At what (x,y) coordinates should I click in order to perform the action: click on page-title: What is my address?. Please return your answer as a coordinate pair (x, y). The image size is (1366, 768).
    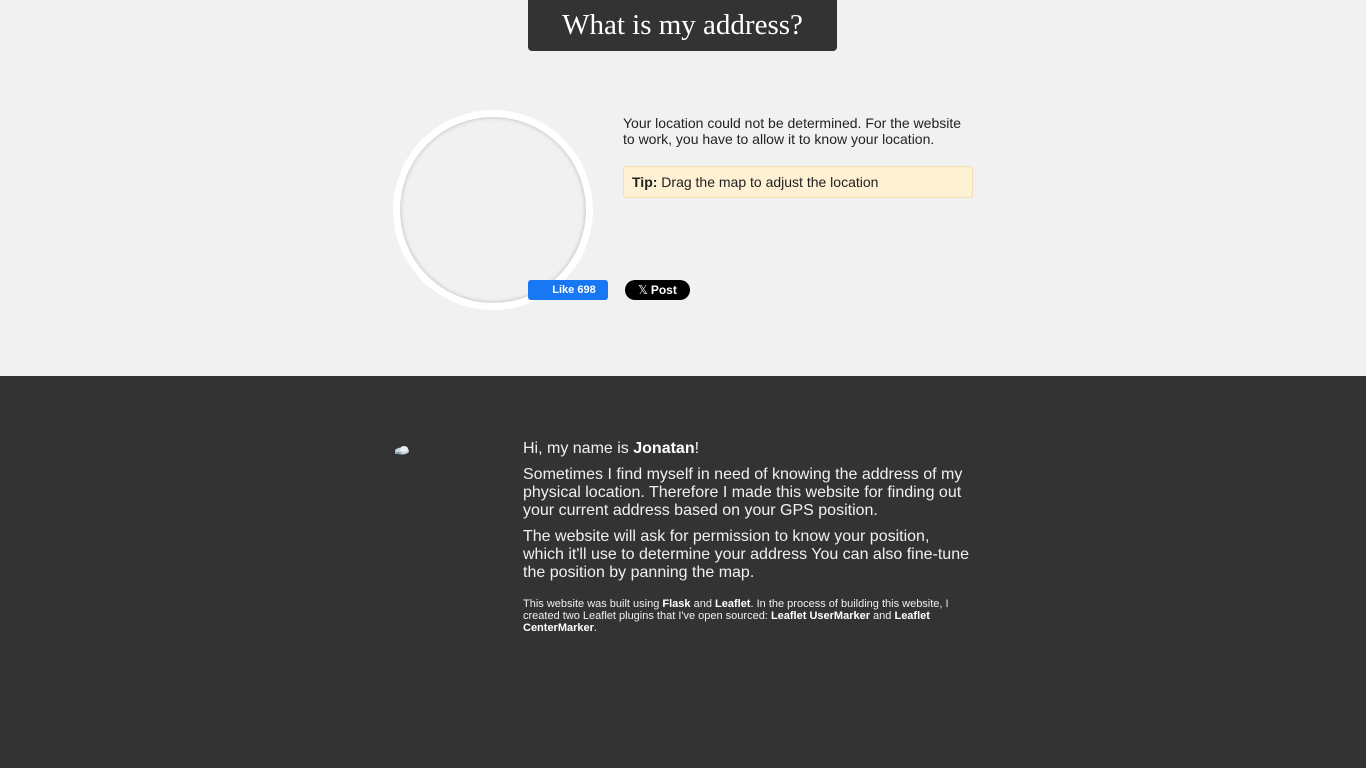
    Looking at the image, I should click on (682, 25).